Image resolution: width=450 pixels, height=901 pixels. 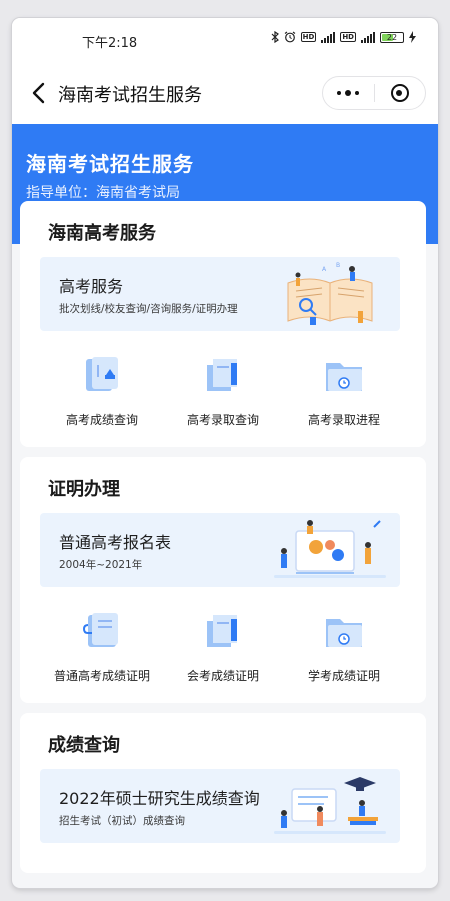 What do you see at coordinates (102, 233) in the screenshot?
I see `section-title: 海南高考服务` at bounding box center [102, 233].